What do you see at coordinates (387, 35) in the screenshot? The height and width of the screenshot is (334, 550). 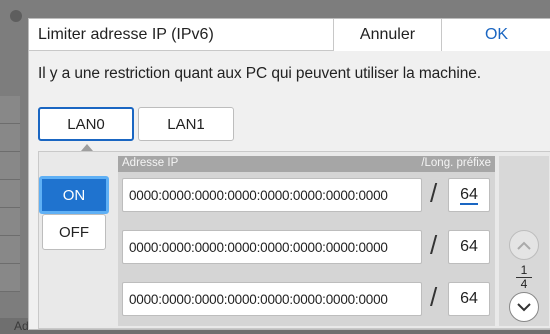 I see `cancel-button: Annuler` at bounding box center [387, 35].